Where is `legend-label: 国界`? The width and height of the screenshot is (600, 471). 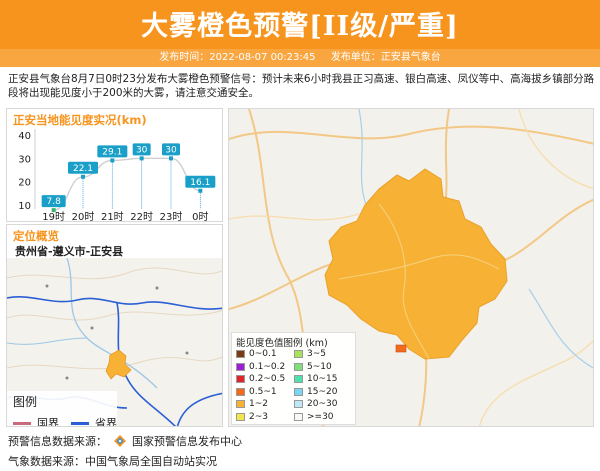
legend-label: 国界 is located at coordinates (48, 422).